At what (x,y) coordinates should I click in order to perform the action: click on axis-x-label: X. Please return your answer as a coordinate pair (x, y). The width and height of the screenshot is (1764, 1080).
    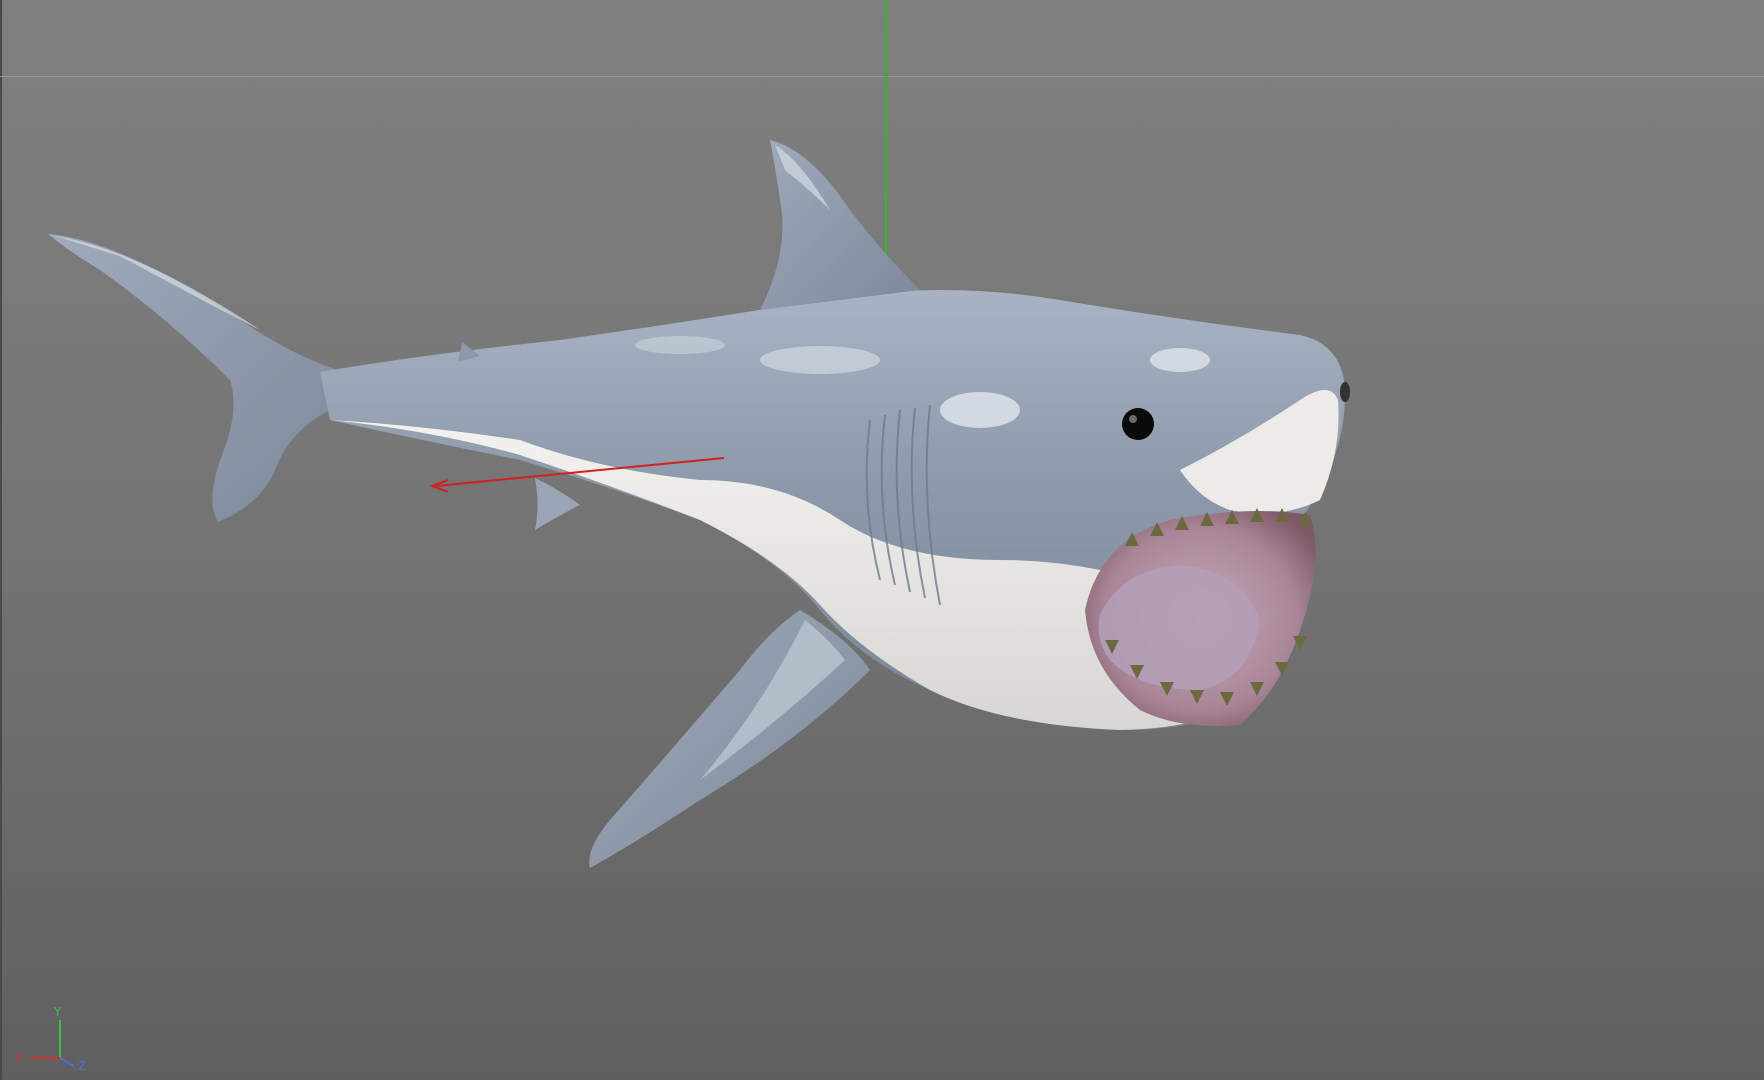
    Looking at the image, I should click on (18, 1058).